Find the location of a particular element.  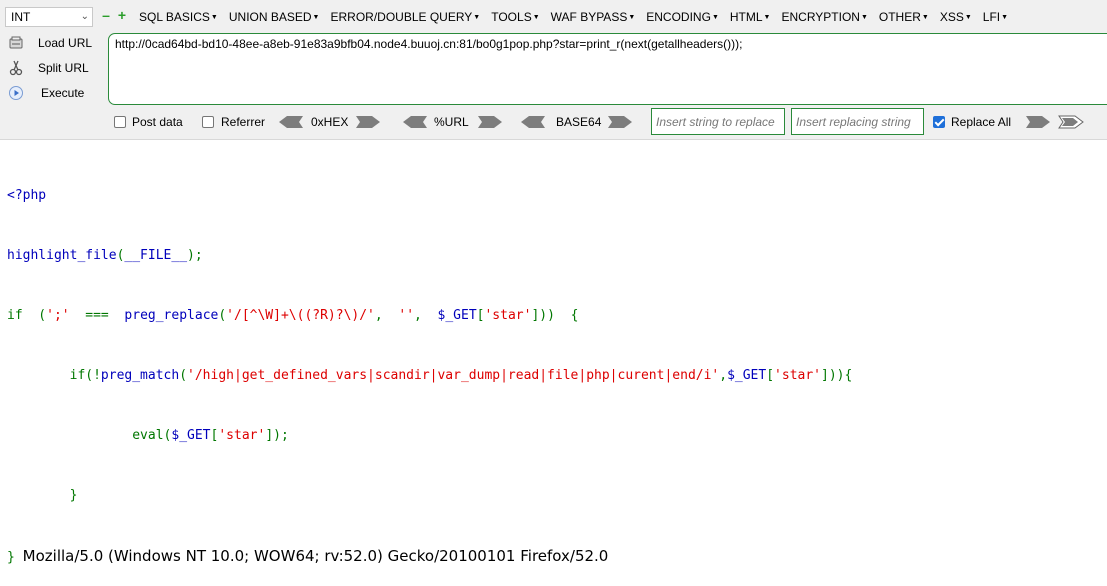

split-url-label: Split URL is located at coordinates (63, 68).